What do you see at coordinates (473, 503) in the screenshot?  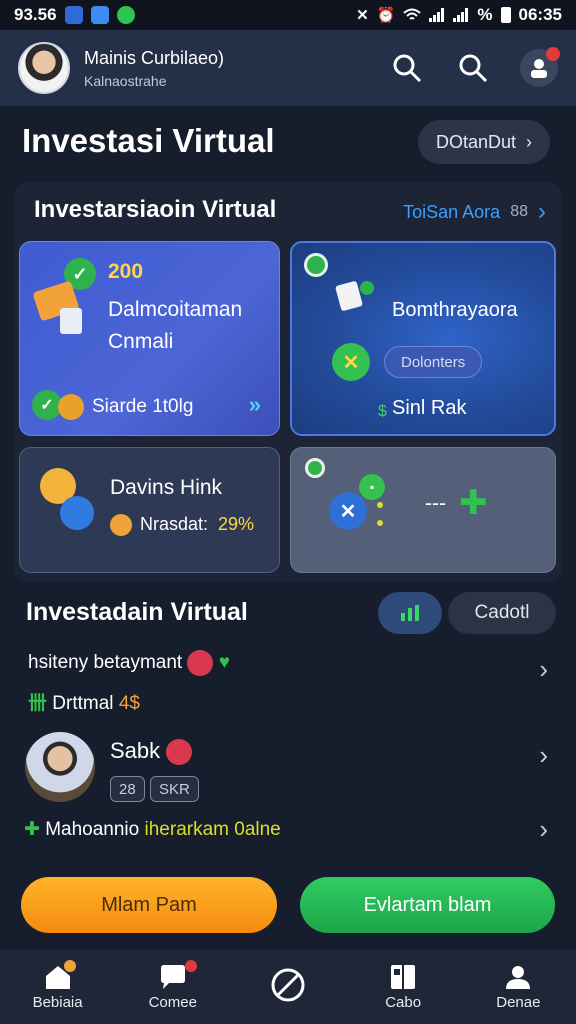 I see `plus-icon: ✚` at bounding box center [473, 503].